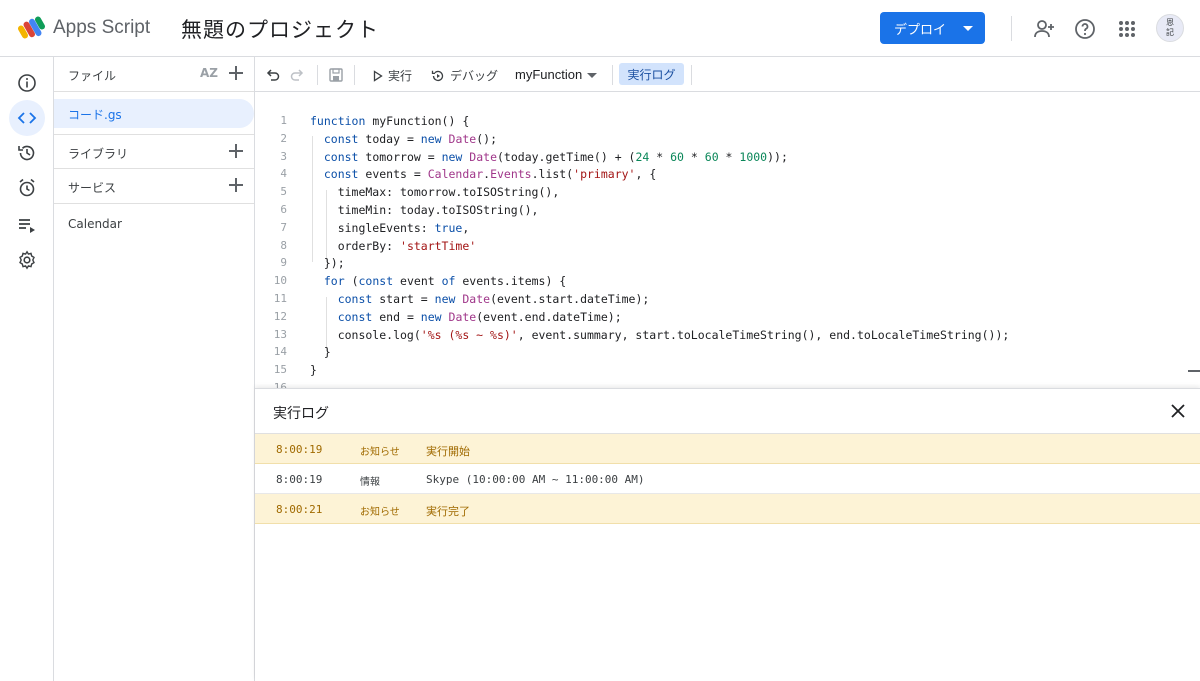  What do you see at coordinates (424, 210) in the screenshot?
I see `code-text: timeMin: today.toISOString(),` at bounding box center [424, 210].